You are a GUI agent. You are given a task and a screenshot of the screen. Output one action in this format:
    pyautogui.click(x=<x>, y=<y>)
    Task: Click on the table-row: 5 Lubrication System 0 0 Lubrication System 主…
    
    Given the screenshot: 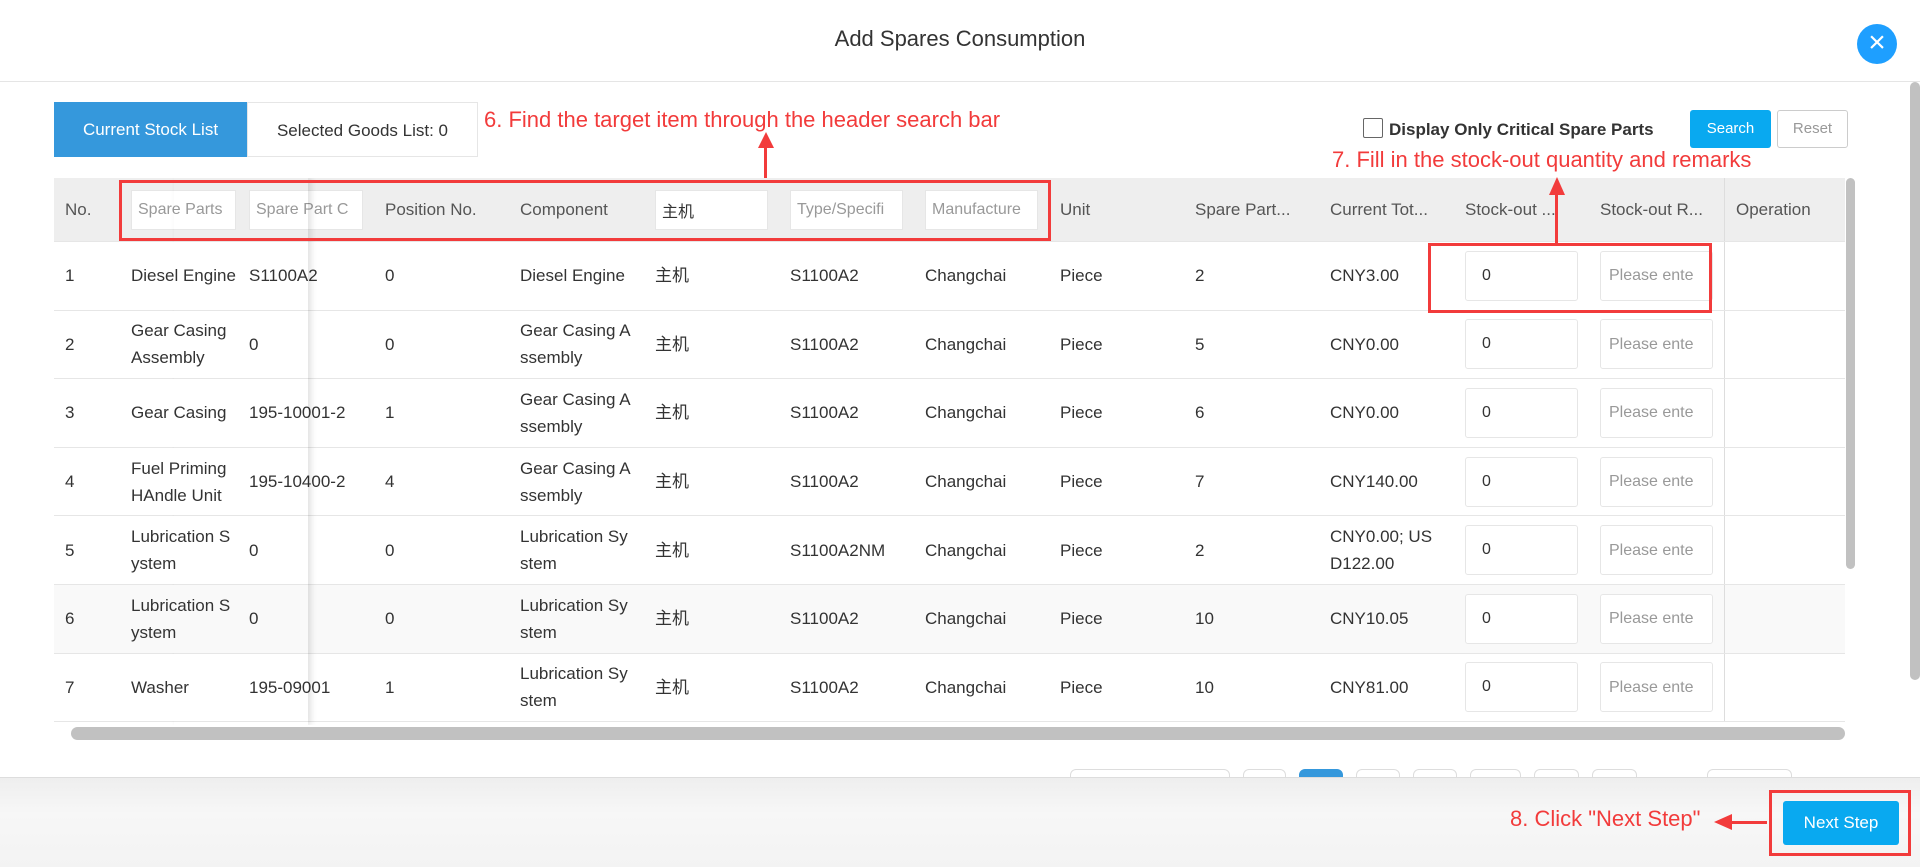 What is the action you would take?
    pyautogui.click(x=949, y=550)
    